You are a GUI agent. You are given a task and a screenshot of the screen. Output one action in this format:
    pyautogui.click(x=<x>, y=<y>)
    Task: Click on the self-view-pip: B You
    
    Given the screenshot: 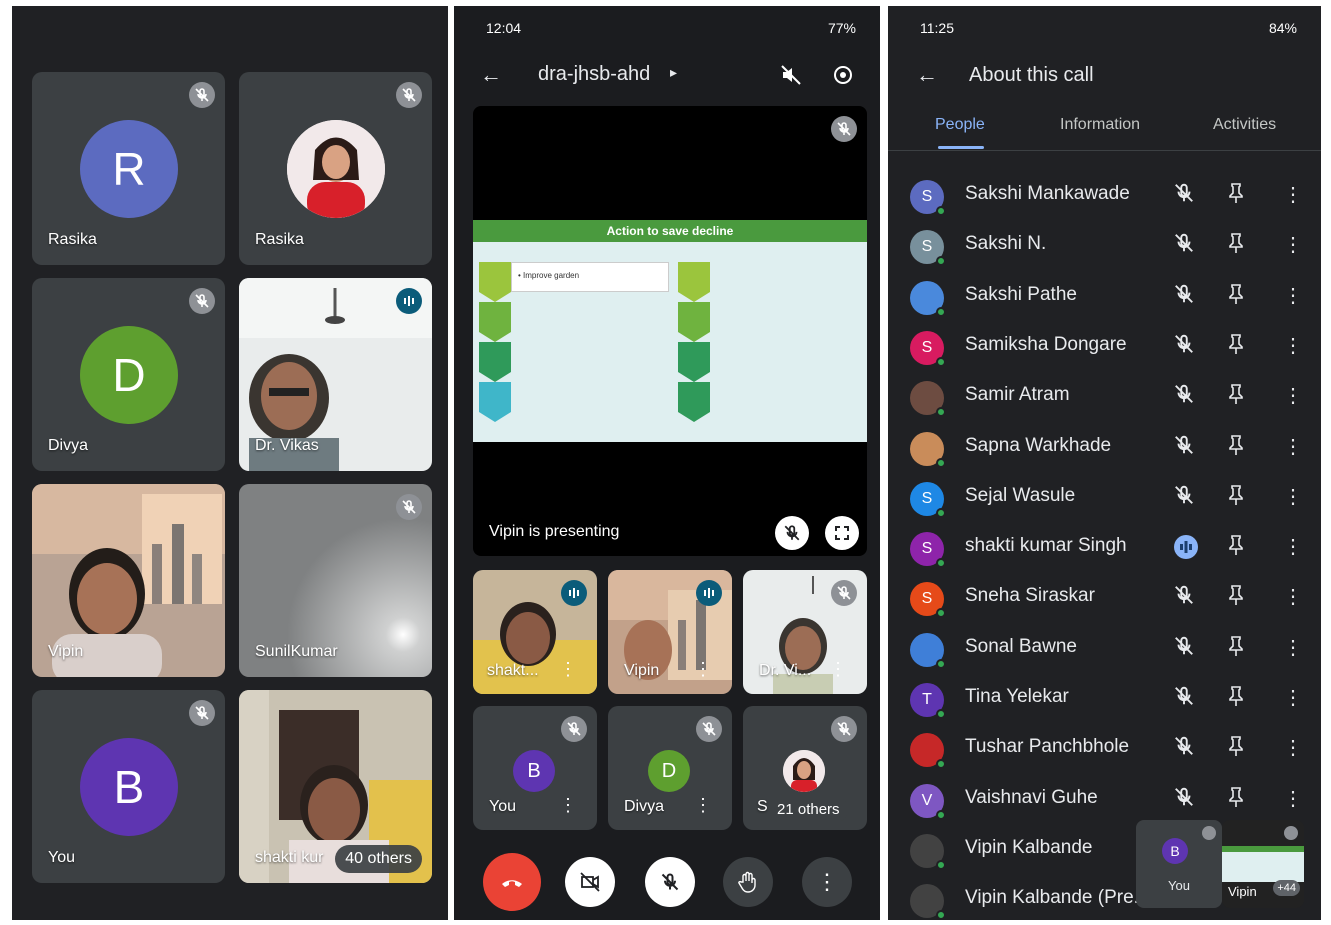 What is the action you would take?
    pyautogui.click(x=1179, y=864)
    